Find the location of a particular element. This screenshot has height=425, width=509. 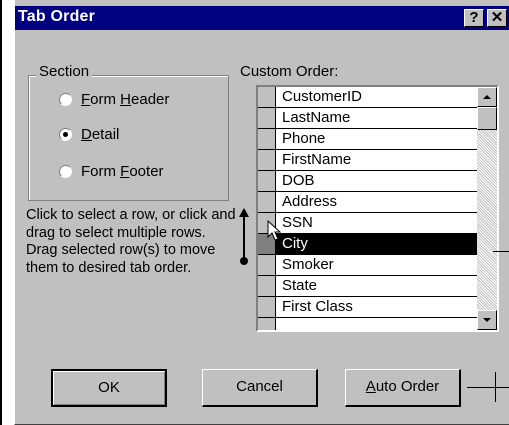

list-row-label: SSN is located at coordinates (297, 222).